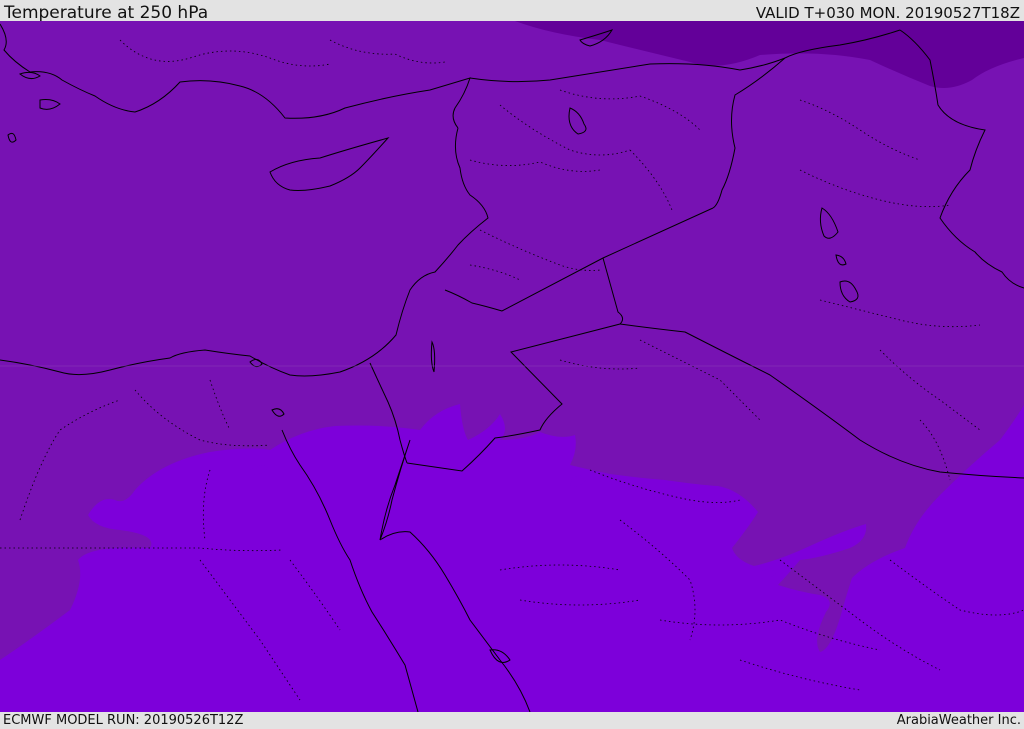 This screenshot has width=1024, height=729. Describe the element at coordinates (887, 13) in the screenshot. I see `valid-time: VALID T+030 MON. 20190527T18Z` at that location.